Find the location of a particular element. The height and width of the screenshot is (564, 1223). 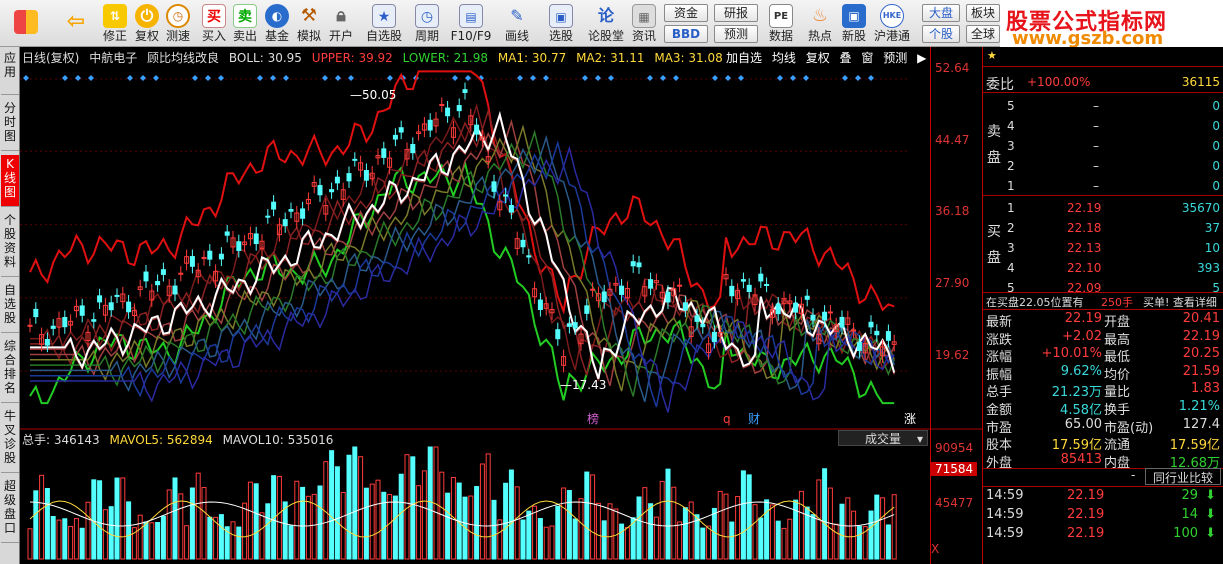

event-label-cai: 财 is located at coordinates (754, 419).